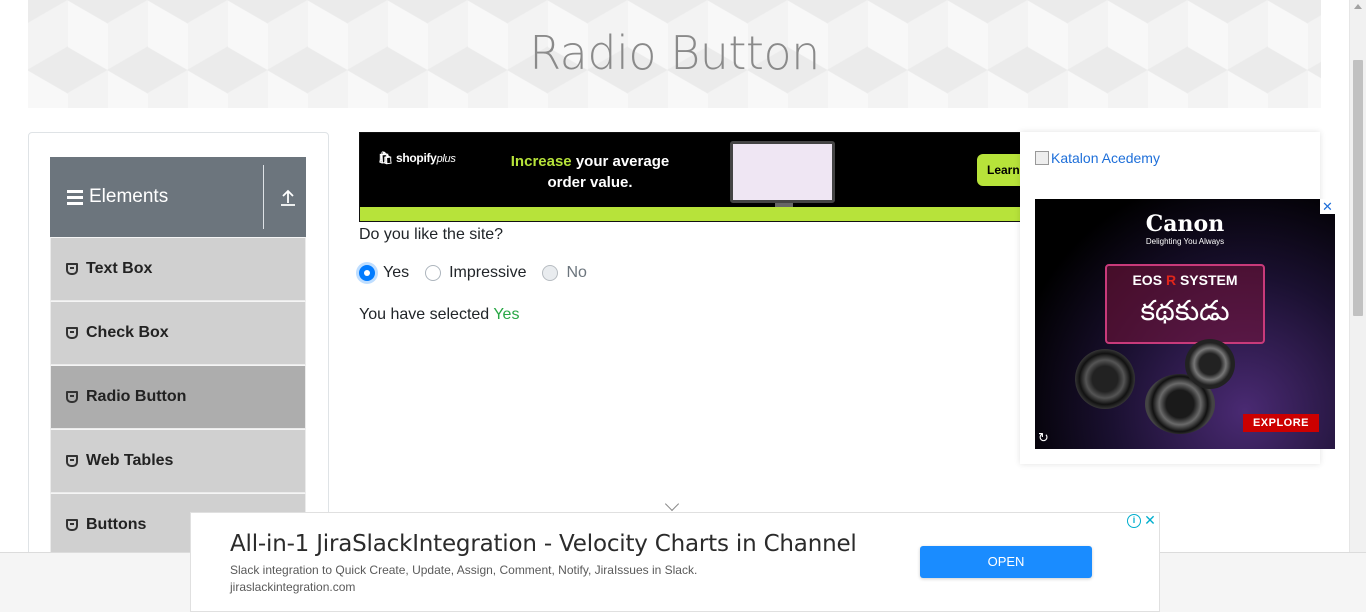 This screenshot has height=612, width=1366. What do you see at coordinates (116, 524) in the screenshot?
I see `sidebar-item-label: Buttons` at bounding box center [116, 524].